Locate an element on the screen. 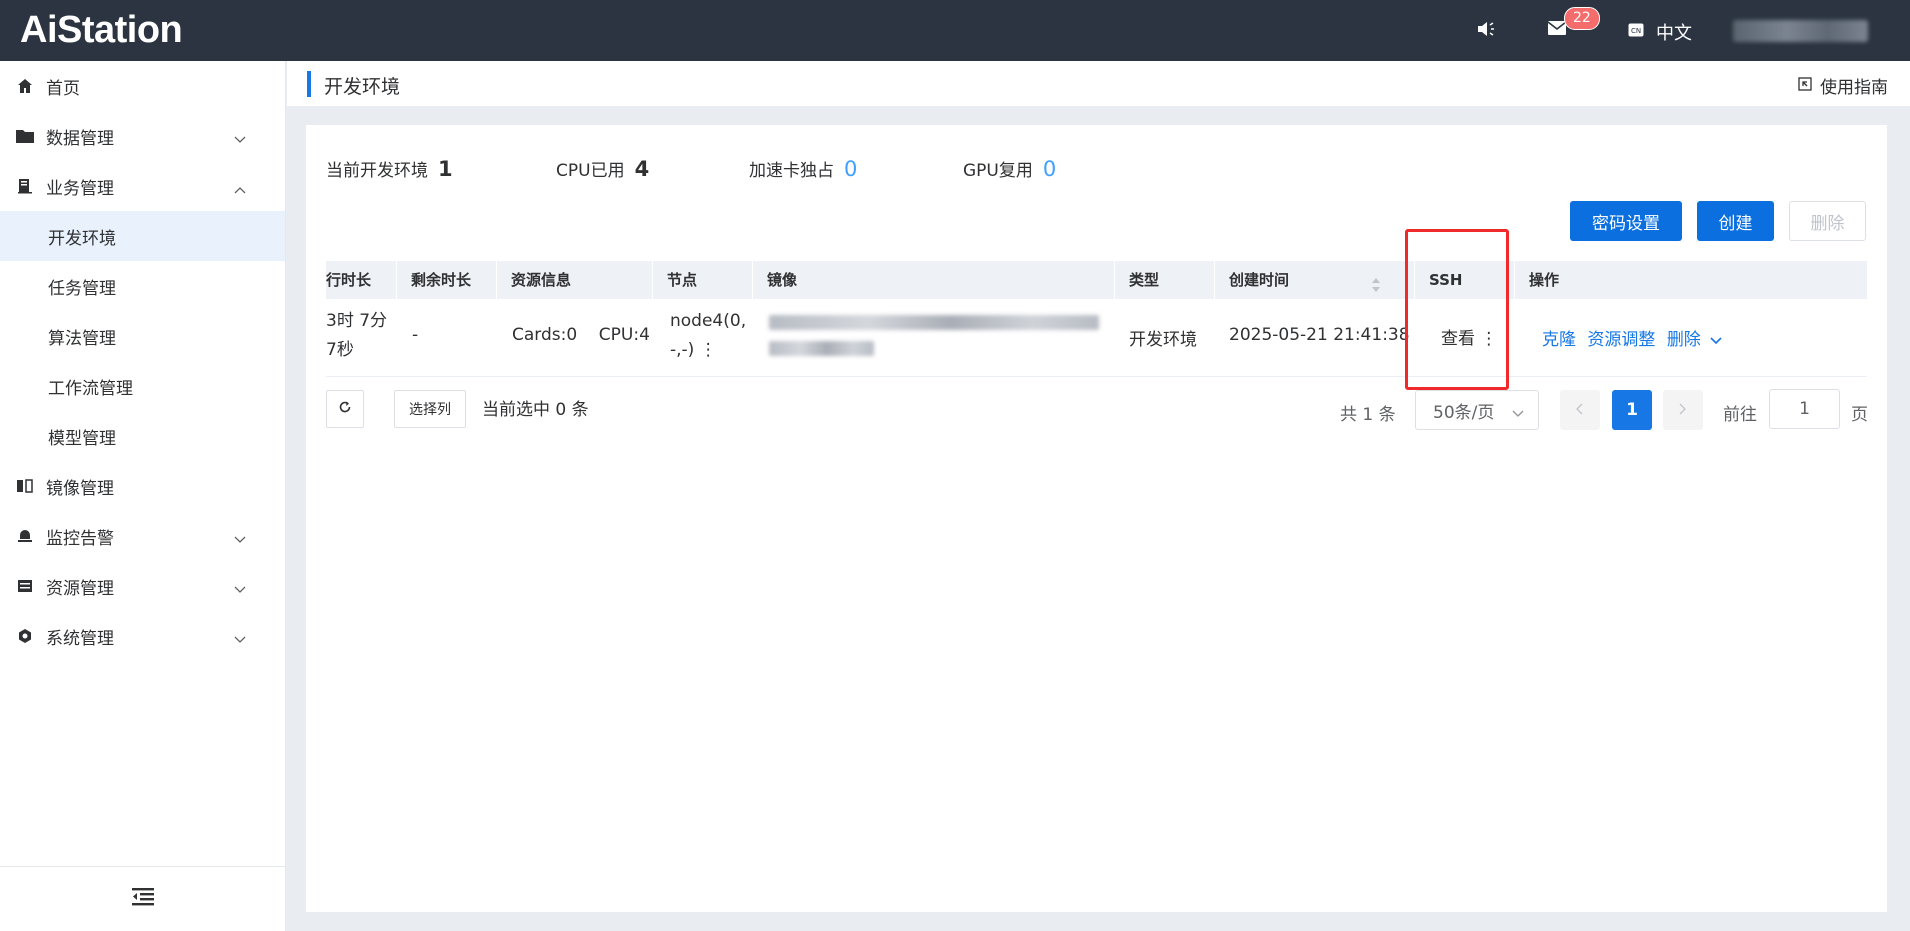 This screenshot has height=931, width=1910. external-link-icon is located at coordinates (1805, 86).